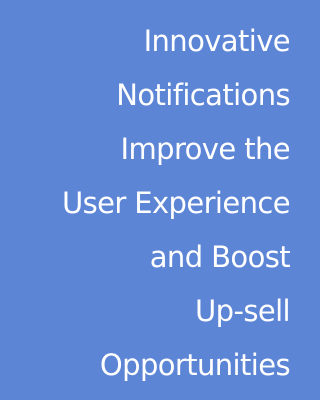 The height and width of the screenshot is (400, 320). What do you see at coordinates (205, 149) in the screenshot?
I see `headline-line: Improve the` at bounding box center [205, 149].